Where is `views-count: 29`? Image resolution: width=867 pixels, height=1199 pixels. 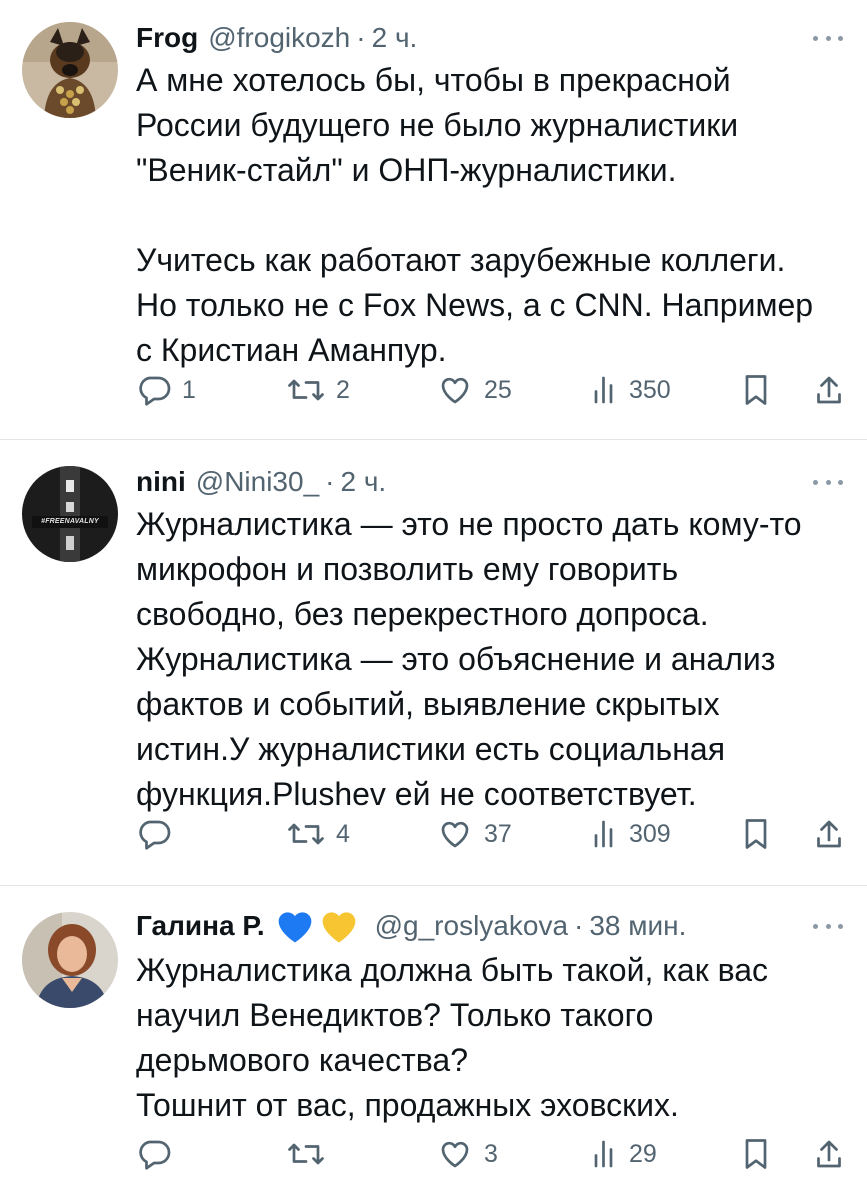 views-count: 29 is located at coordinates (643, 1153).